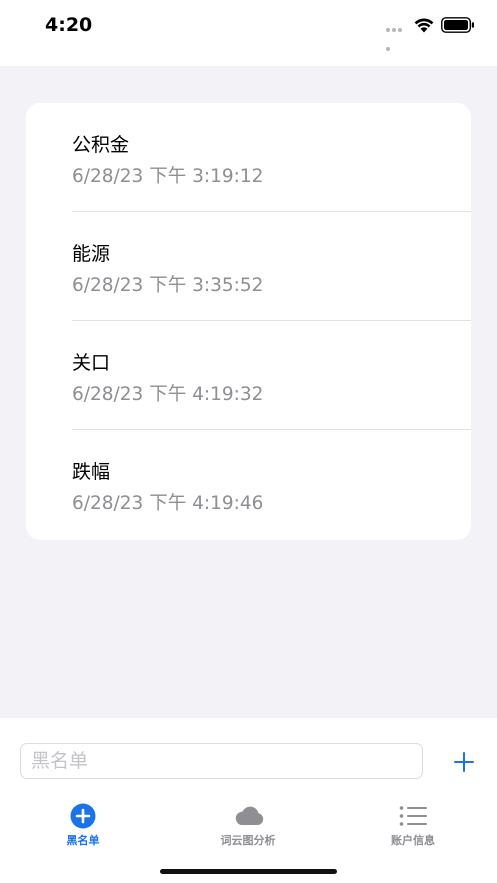 The height and width of the screenshot is (883, 497). I want to click on item-timestamp: 6/28/23 下午 3:35:52, so click(168, 285).